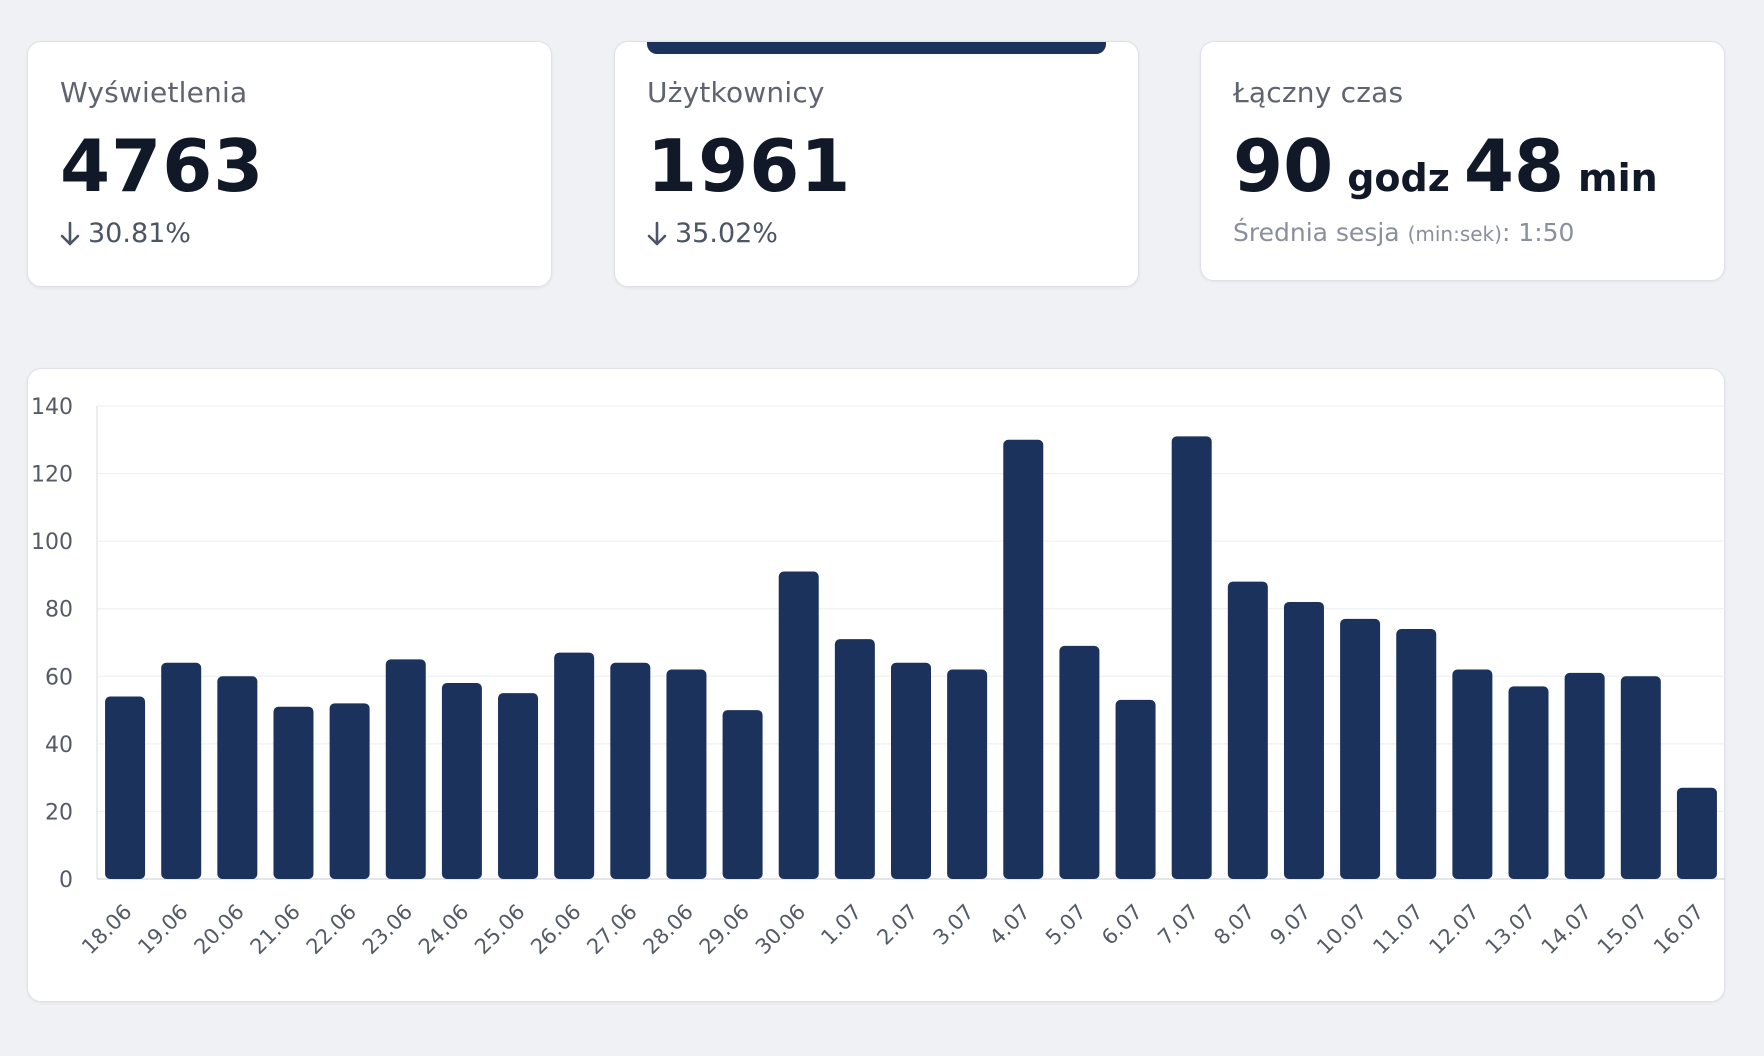  I want to click on x-tick-label: 28.06, so click(667, 929).